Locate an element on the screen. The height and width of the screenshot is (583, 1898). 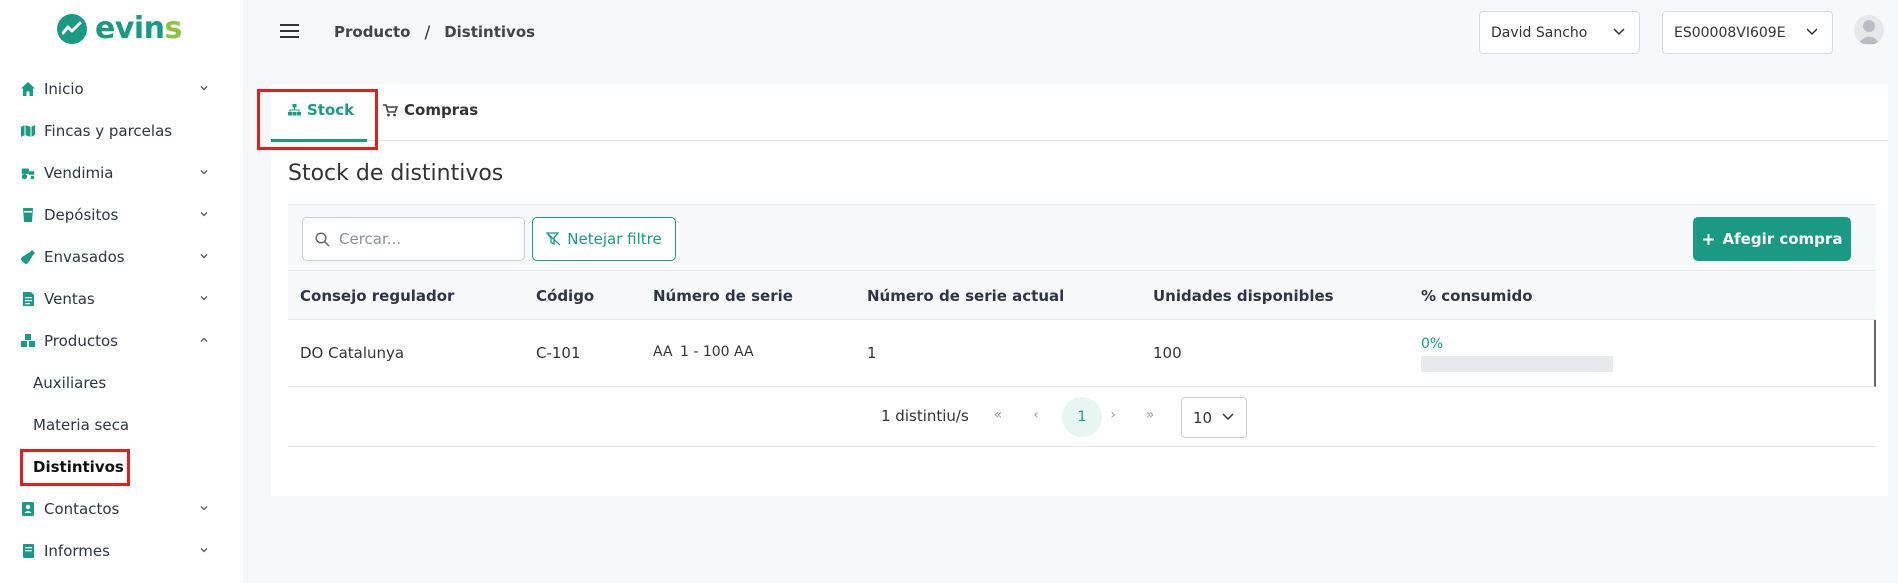
cellar-select: ES00008VI609E is located at coordinates (1747, 32).